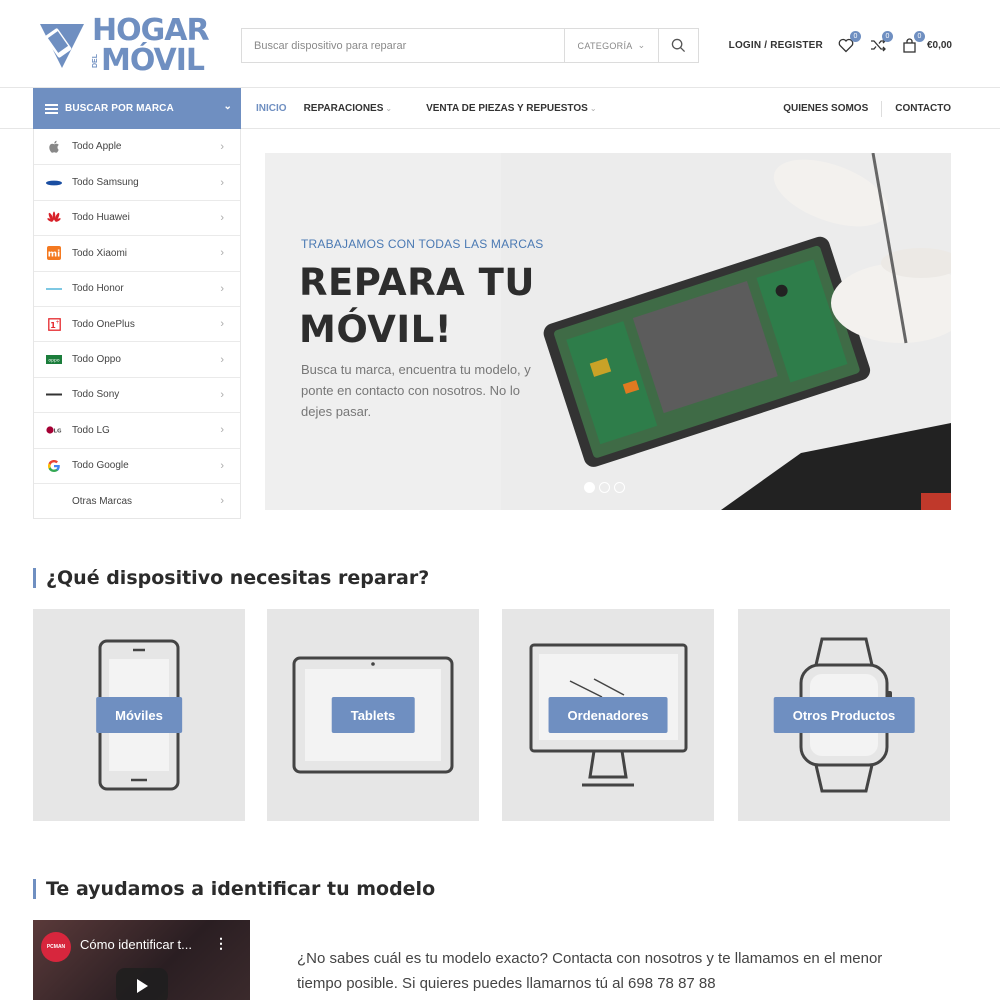 The image size is (1000, 1000). What do you see at coordinates (422, 244) in the screenshot?
I see `hero-kicker: TRABAJAMOS CON TODAS LAS MARCAS` at bounding box center [422, 244].